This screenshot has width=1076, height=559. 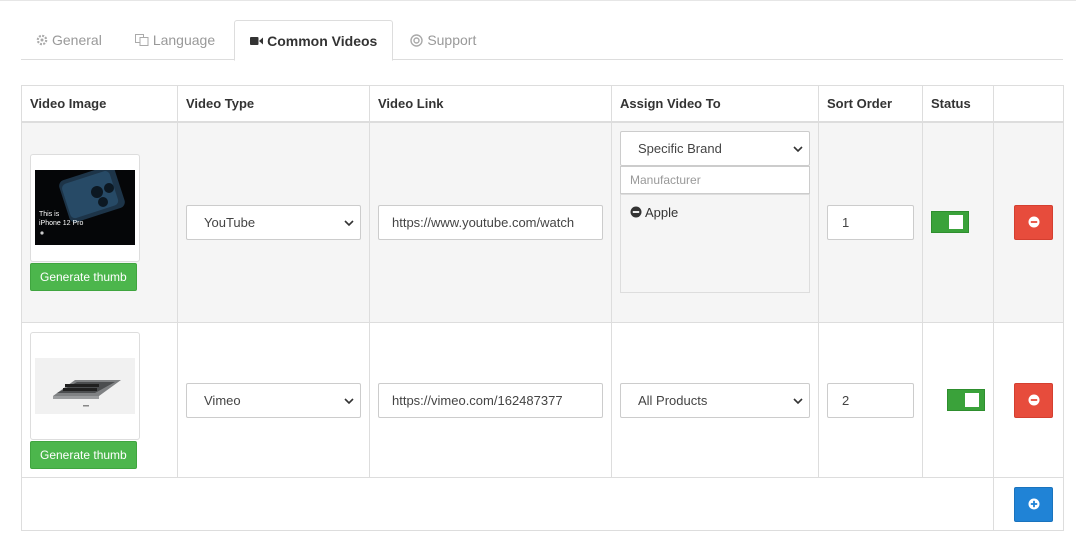 What do you see at coordinates (715, 212) in the screenshot?
I see `manufacturer-item: Apple` at bounding box center [715, 212].